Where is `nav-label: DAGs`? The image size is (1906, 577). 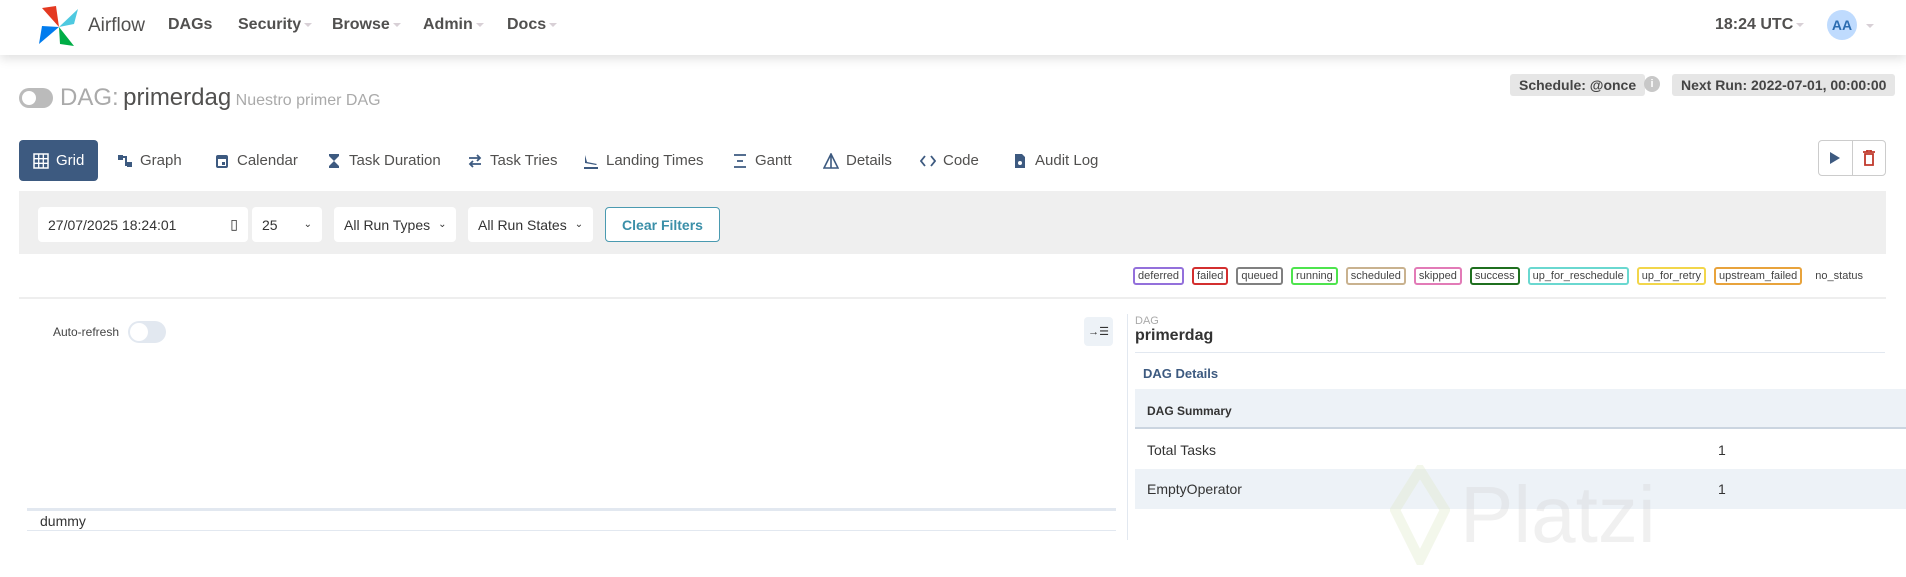 nav-label: DAGs is located at coordinates (190, 24).